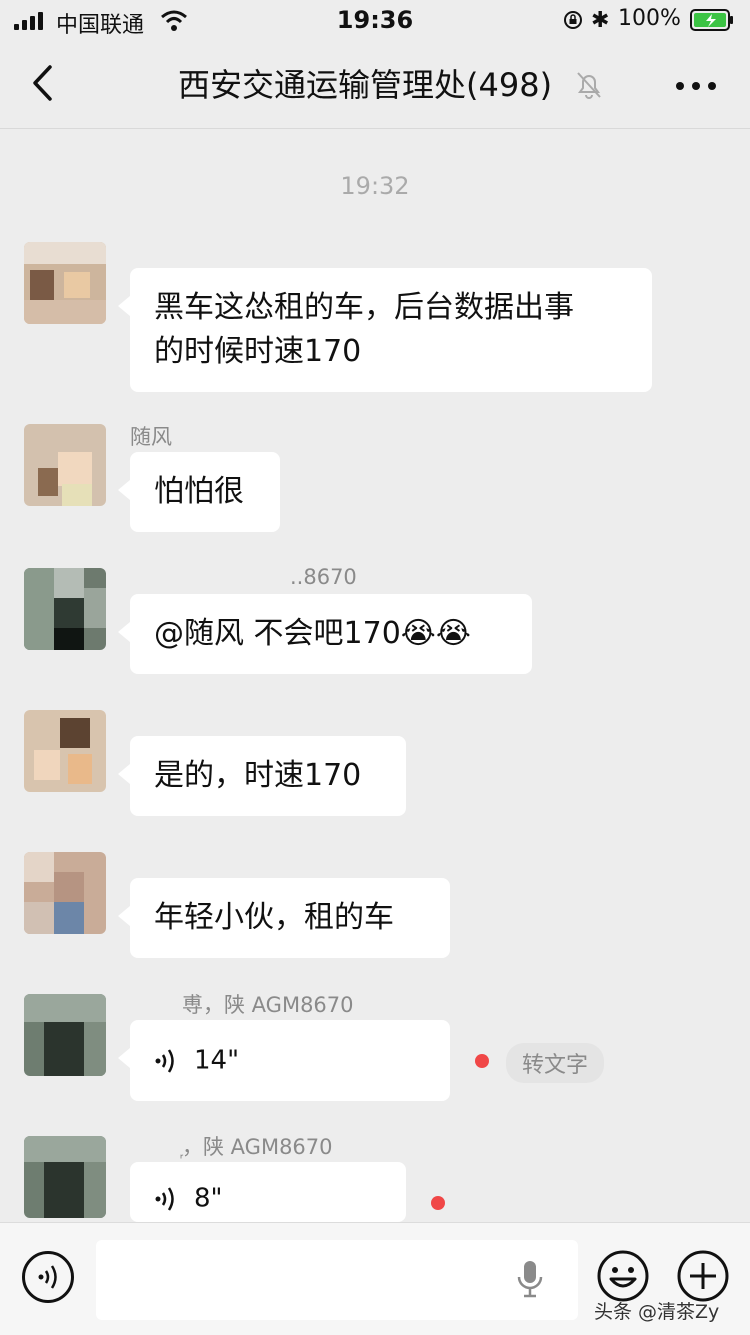  Describe the element at coordinates (385, 330) in the screenshot. I see `message-bubble: 黑车这怂租的车，后台数据出事 的时候时速170` at that location.